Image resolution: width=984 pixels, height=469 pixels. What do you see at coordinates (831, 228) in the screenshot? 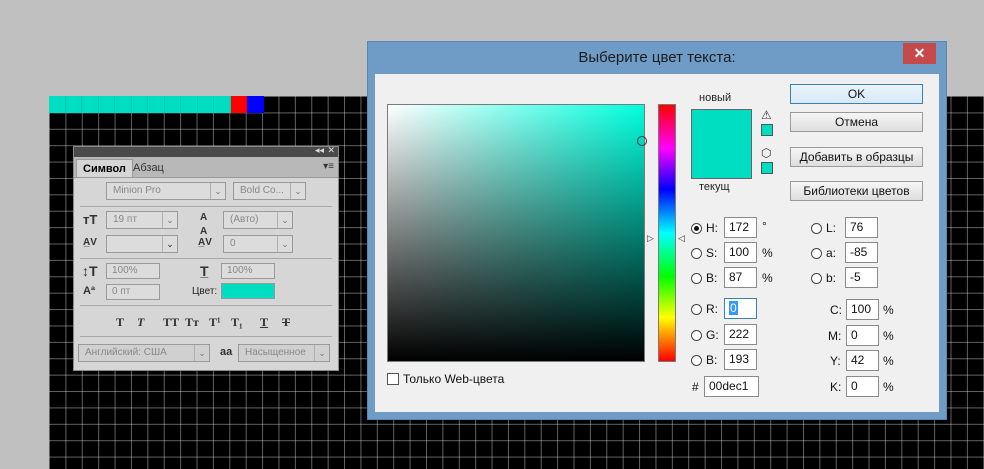
I see `lightness-label: L:` at bounding box center [831, 228].